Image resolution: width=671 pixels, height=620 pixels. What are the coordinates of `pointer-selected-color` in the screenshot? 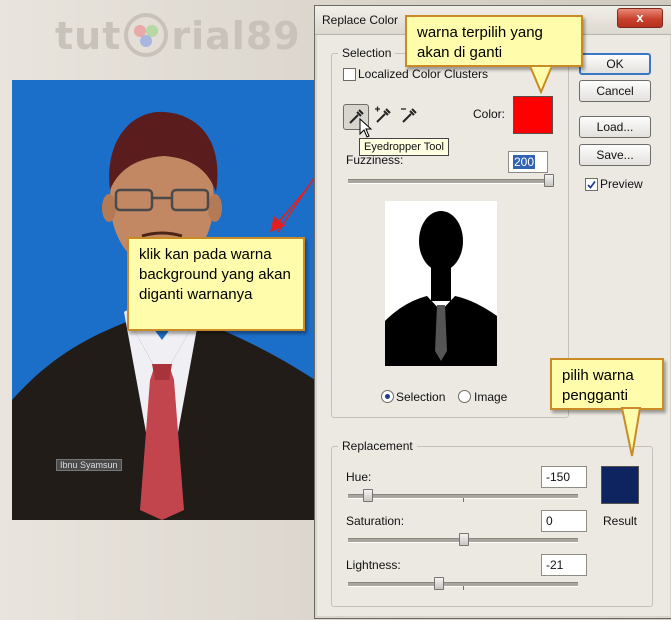 It's located at (541, 80).